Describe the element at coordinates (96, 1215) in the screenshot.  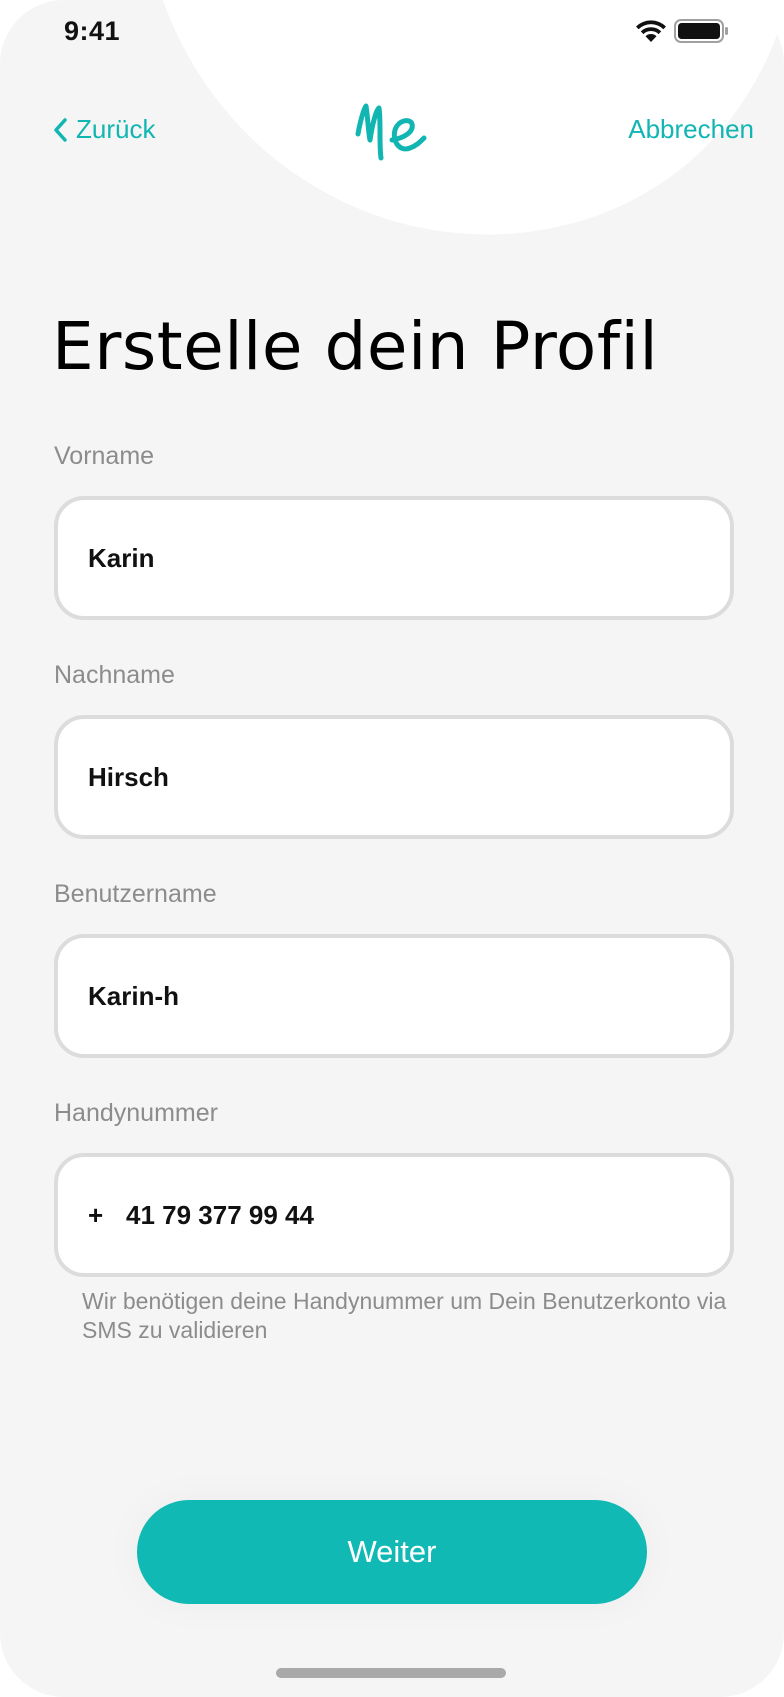
I see `phone-prefix: +` at that location.